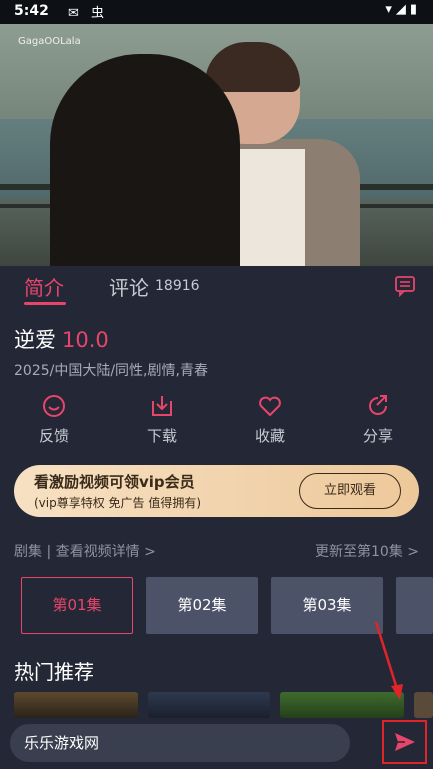 The image size is (433, 769). Describe the element at coordinates (327, 605) in the screenshot. I see `episode-item-03: 第03集` at that location.